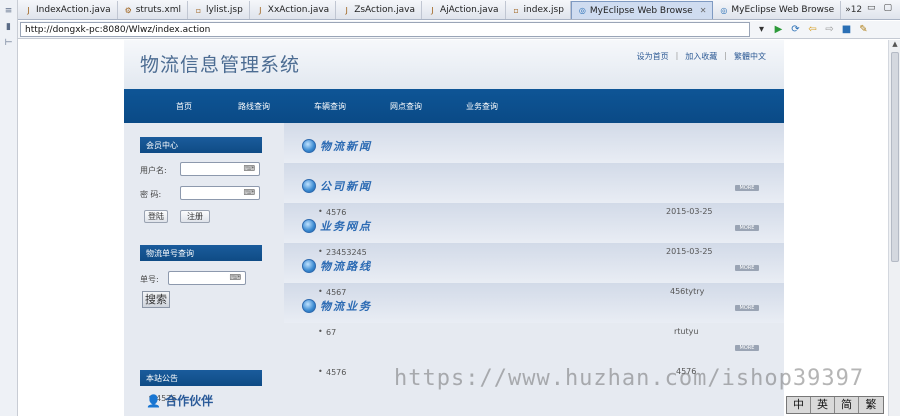 This screenshot has width=900, height=416. What do you see at coordinates (219, 10) in the screenshot?
I see `tab-lylist: ▫ lylist.jsp` at bounding box center [219, 10].